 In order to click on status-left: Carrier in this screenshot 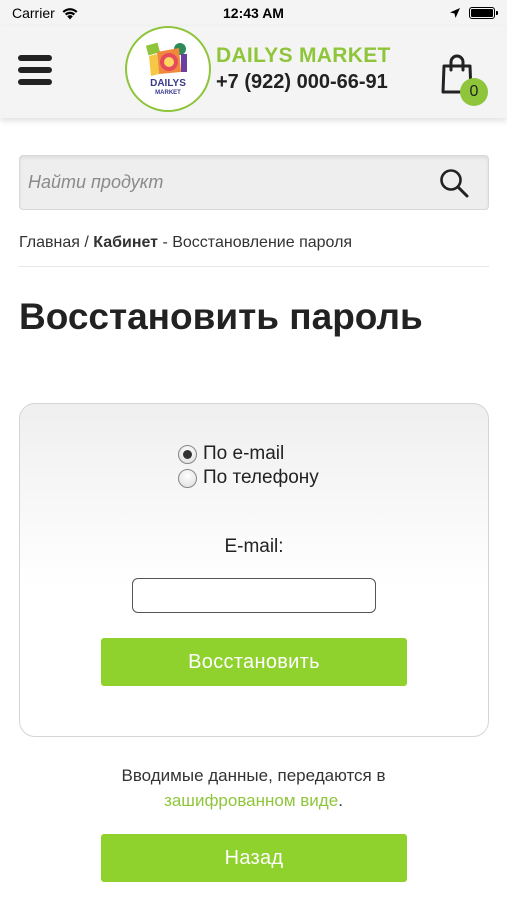, I will do `click(45, 13)`.